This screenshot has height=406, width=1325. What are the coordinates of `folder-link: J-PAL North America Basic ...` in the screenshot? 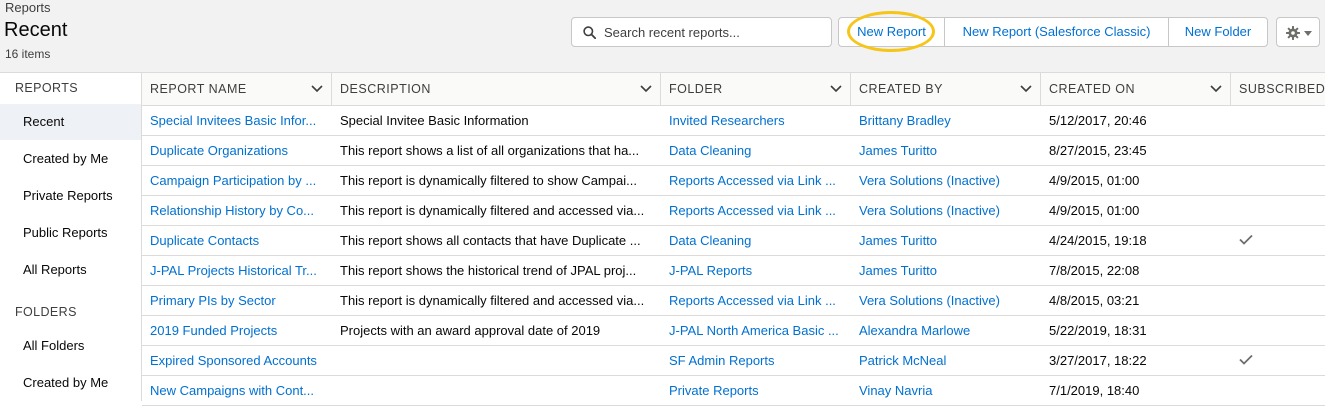 It's located at (751, 330).